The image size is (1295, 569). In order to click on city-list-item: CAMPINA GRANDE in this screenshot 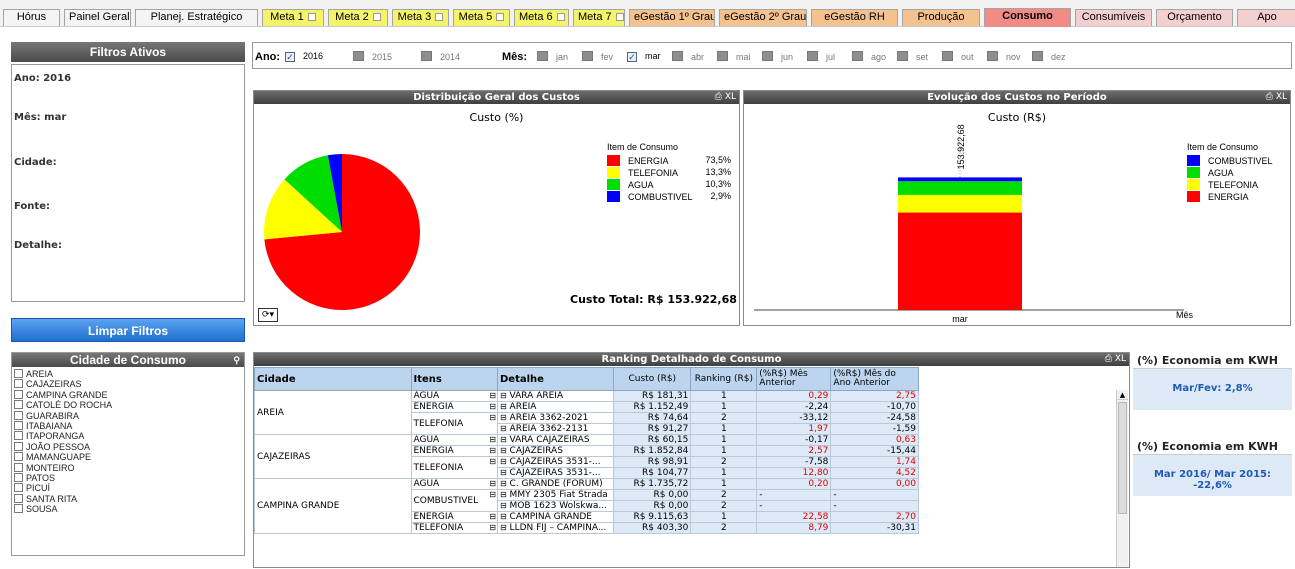, I will do `click(129, 394)`.